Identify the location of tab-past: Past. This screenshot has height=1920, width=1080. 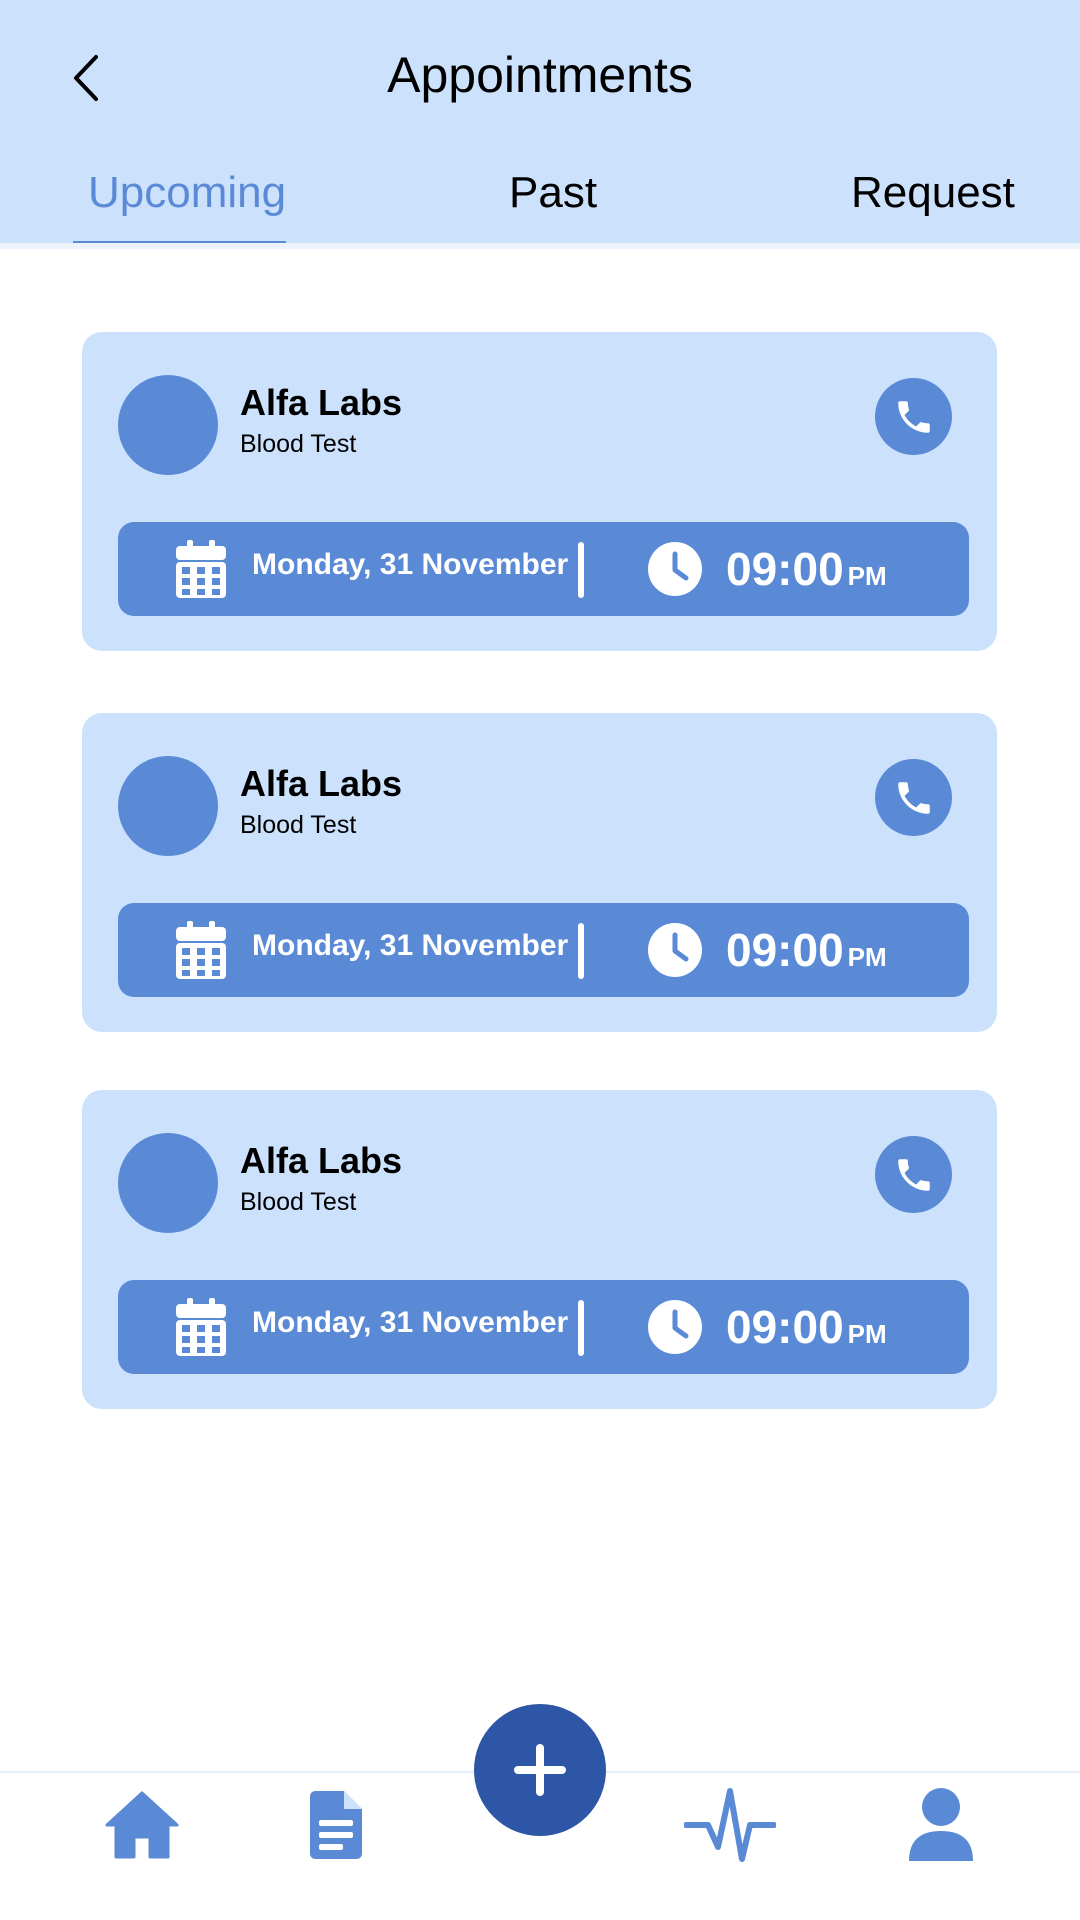
(553, 193).